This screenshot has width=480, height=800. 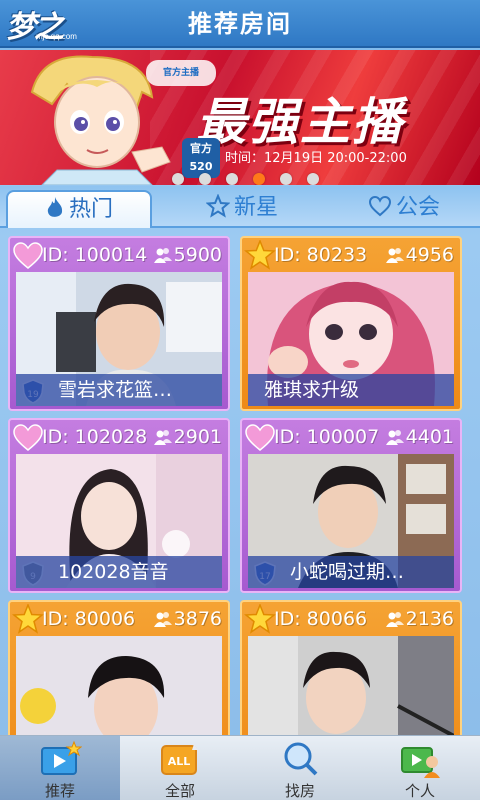 I want to click on room-id: ID: 80066, so click(x=321, y=619).